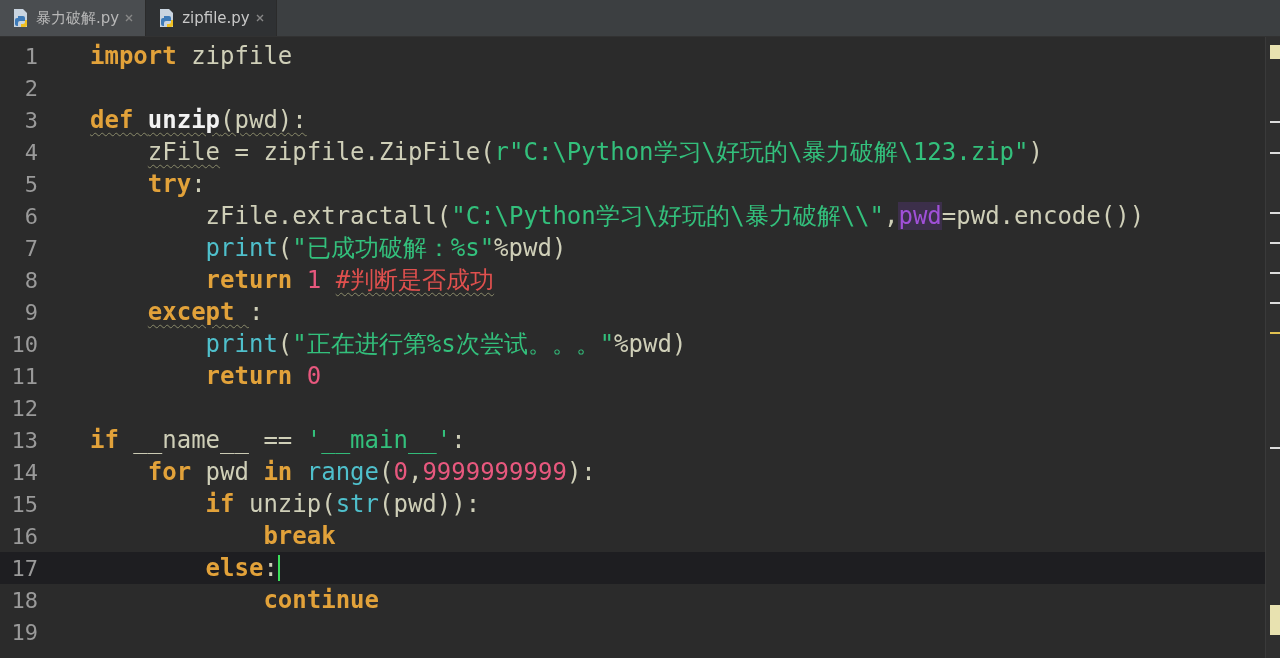 The height and width of the screenshot is (658, 1280). I want to click on code-line: except :, so click(205, 312).